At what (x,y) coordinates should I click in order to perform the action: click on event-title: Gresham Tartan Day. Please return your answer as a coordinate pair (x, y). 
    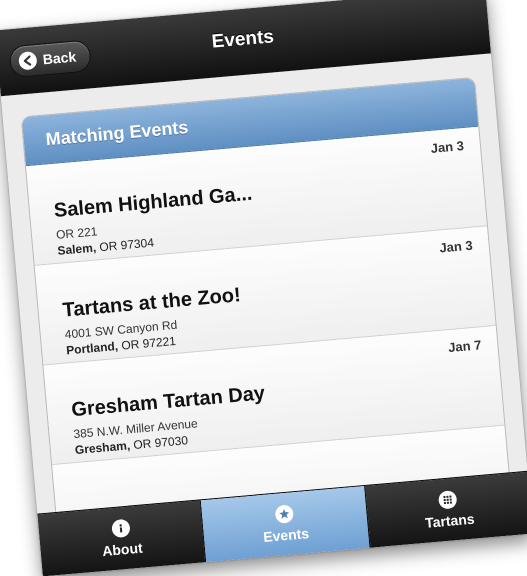
    Looking at the image, I should click on (168, 402).